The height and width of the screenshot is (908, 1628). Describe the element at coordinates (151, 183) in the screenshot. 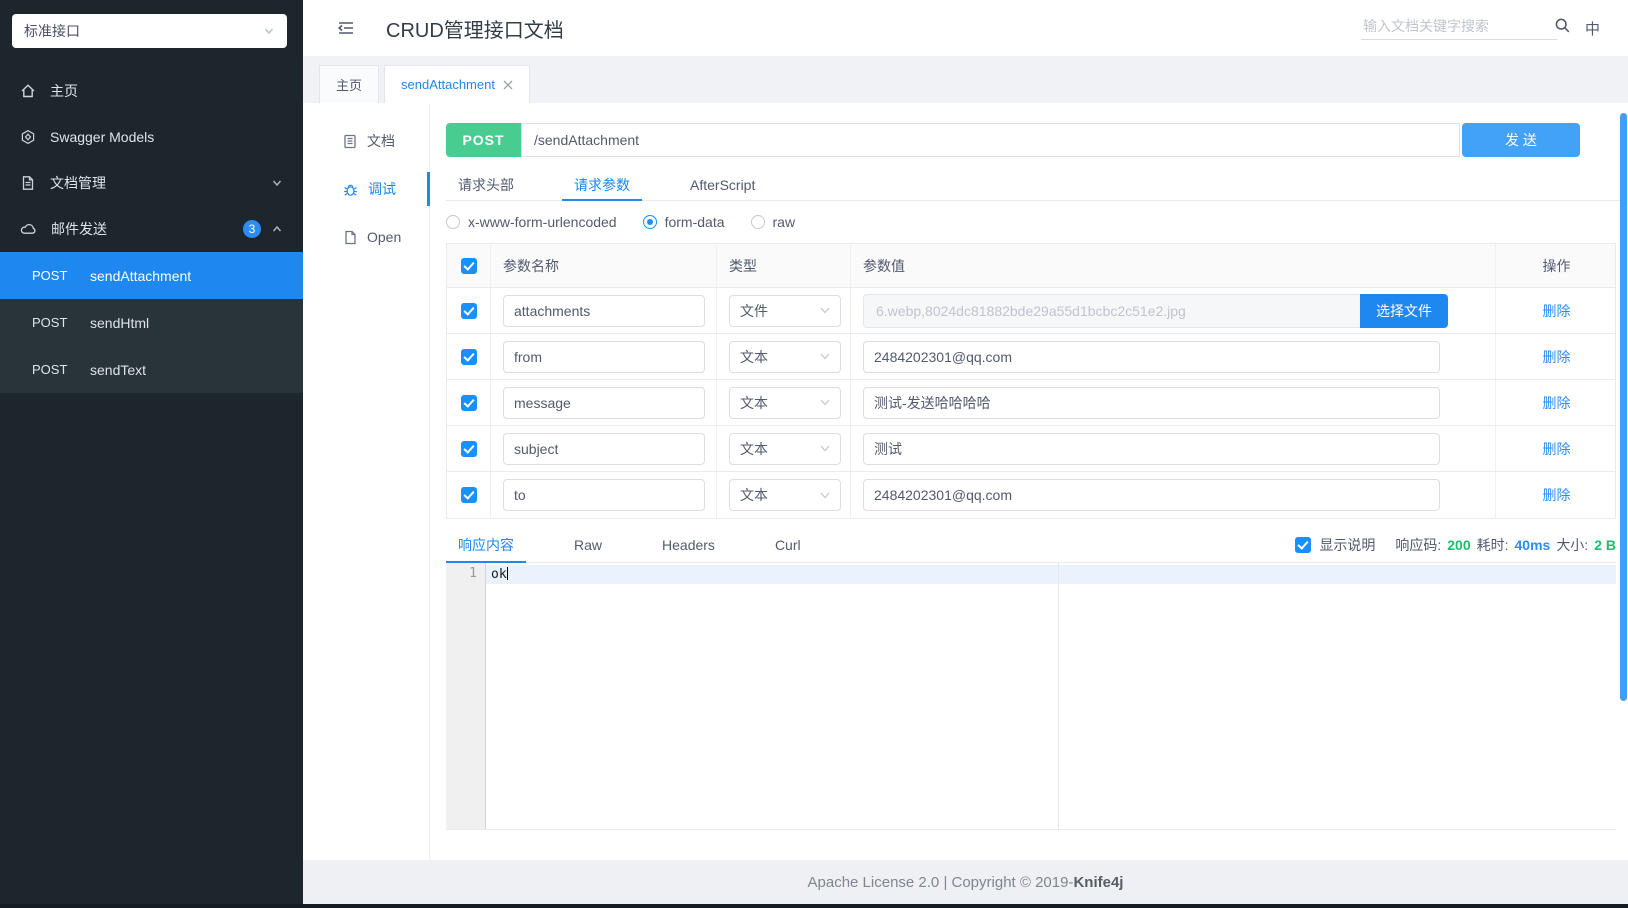

I see `sidebar-item-doc-manage: 文档管理` at that location.